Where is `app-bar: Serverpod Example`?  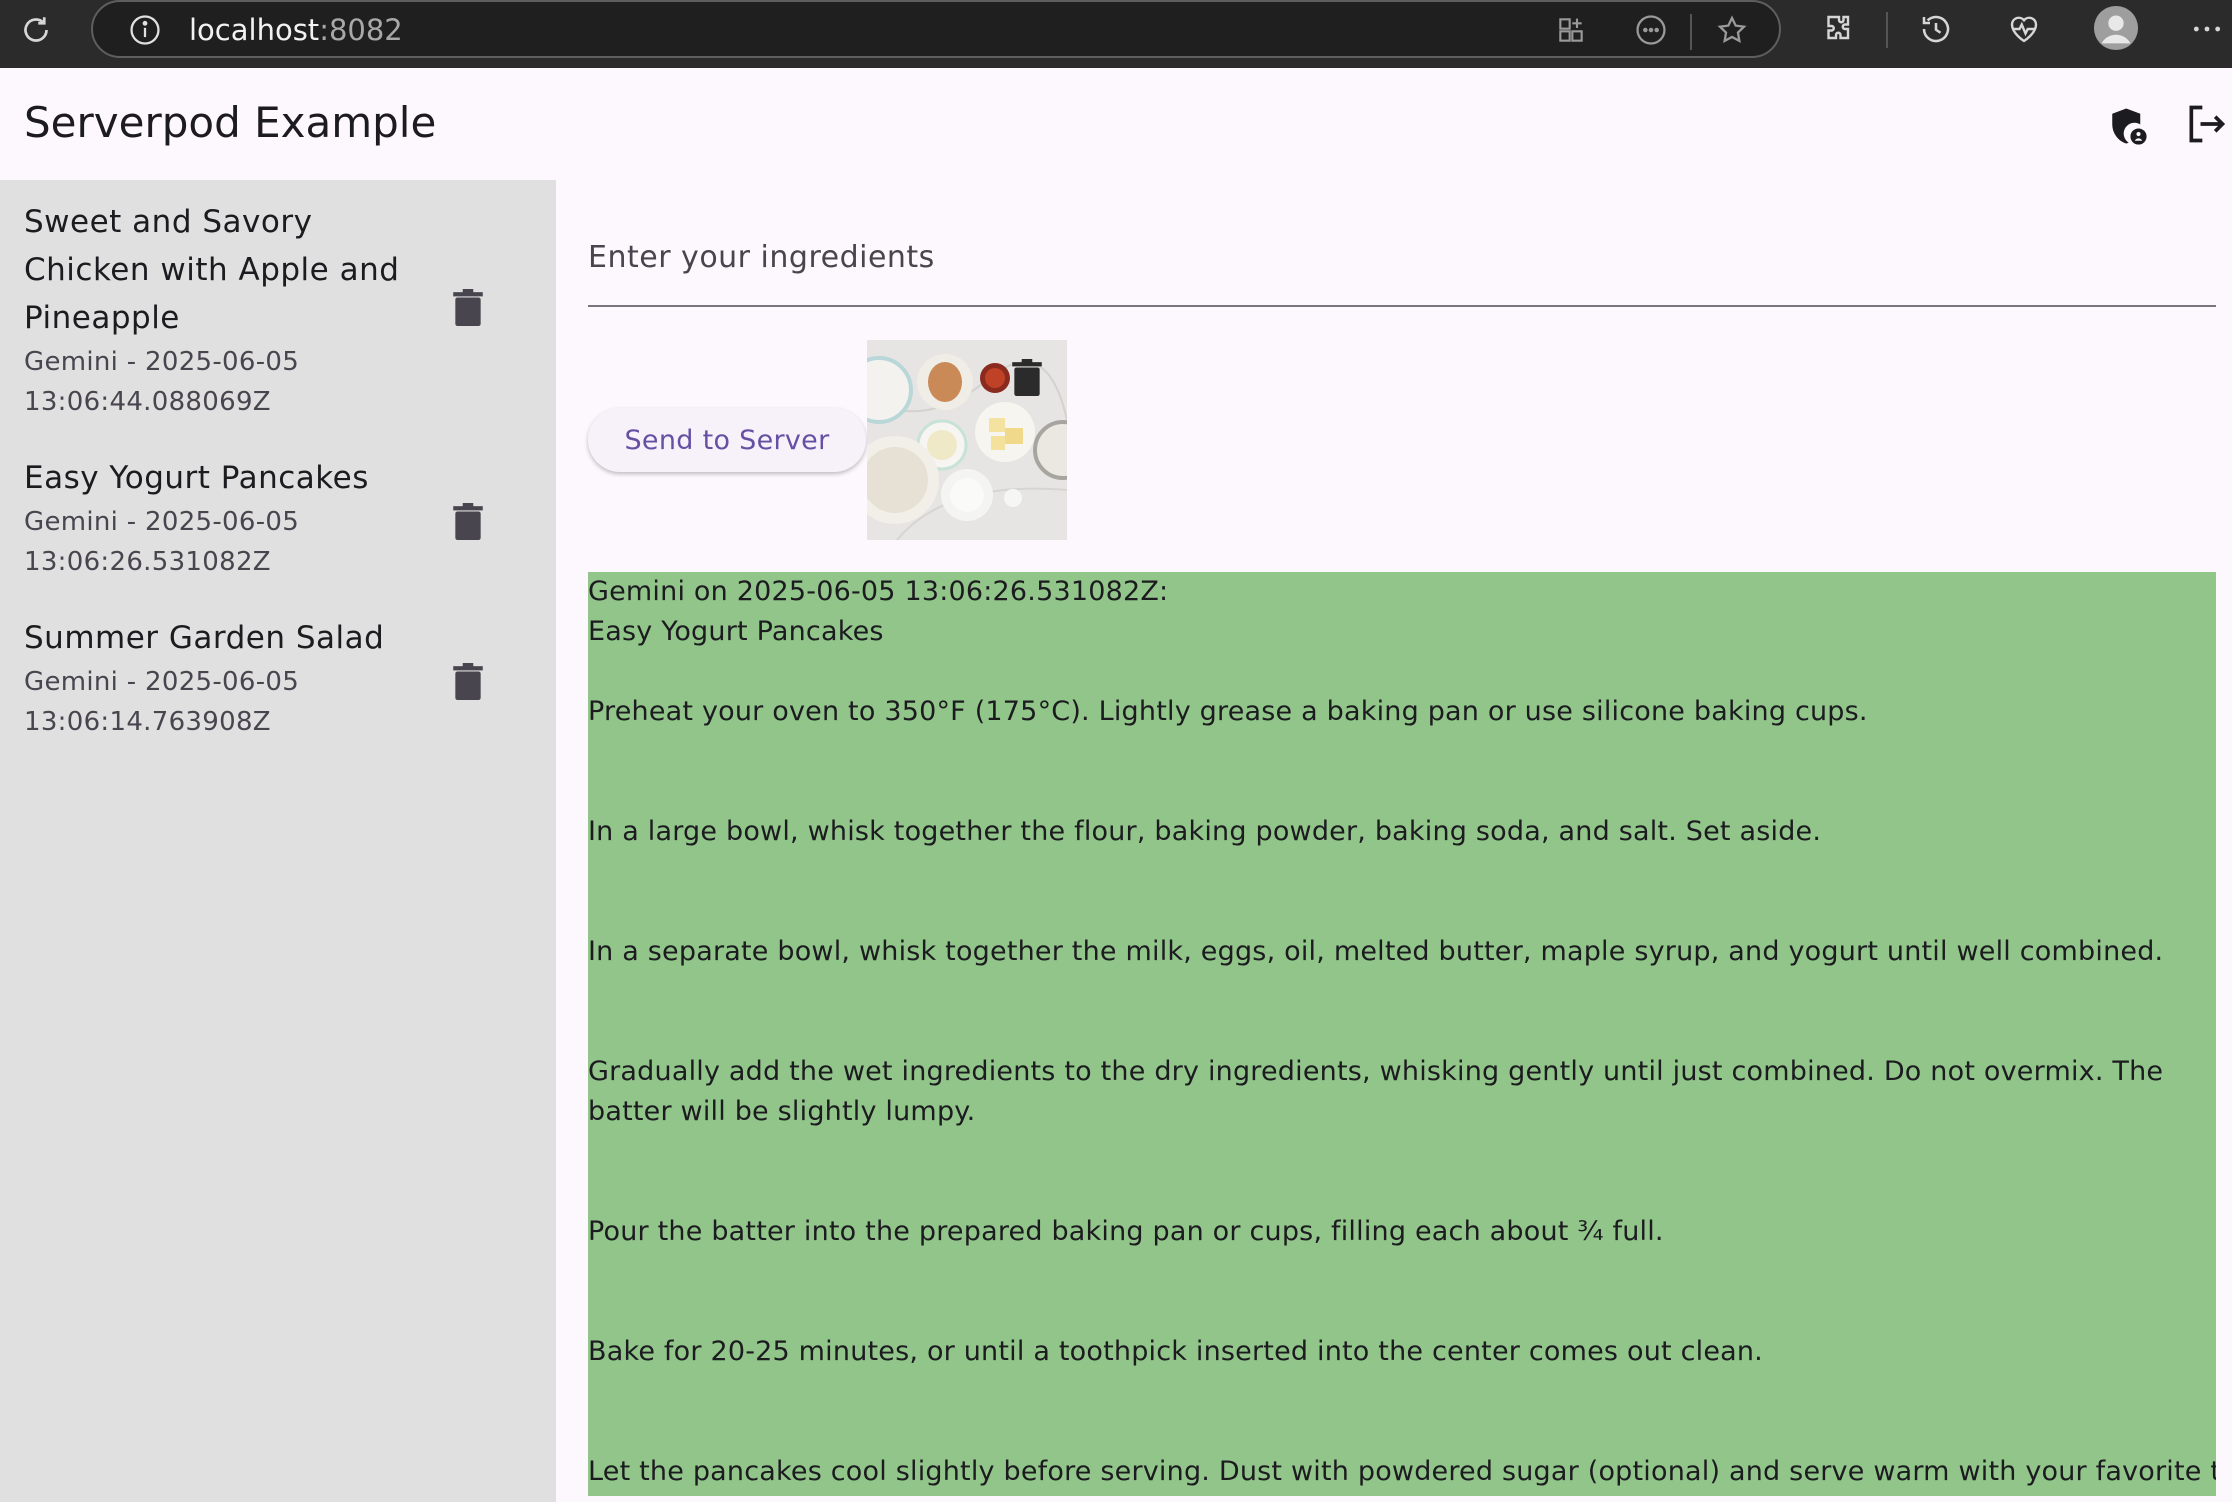 app-bar: Serverpod Example is located at coordinates (1116, 124).